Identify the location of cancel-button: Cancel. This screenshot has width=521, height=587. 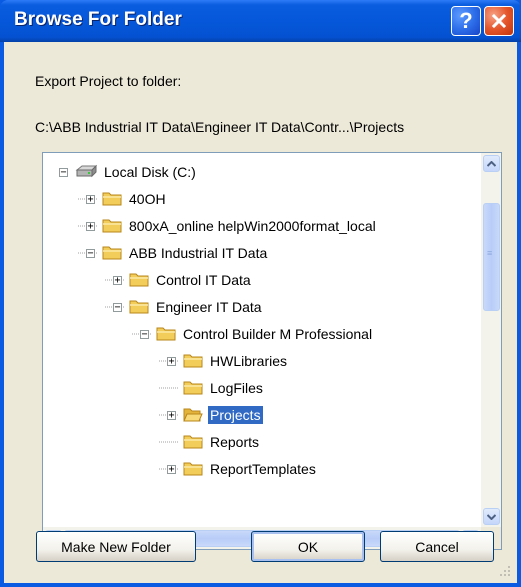
(437, 546).